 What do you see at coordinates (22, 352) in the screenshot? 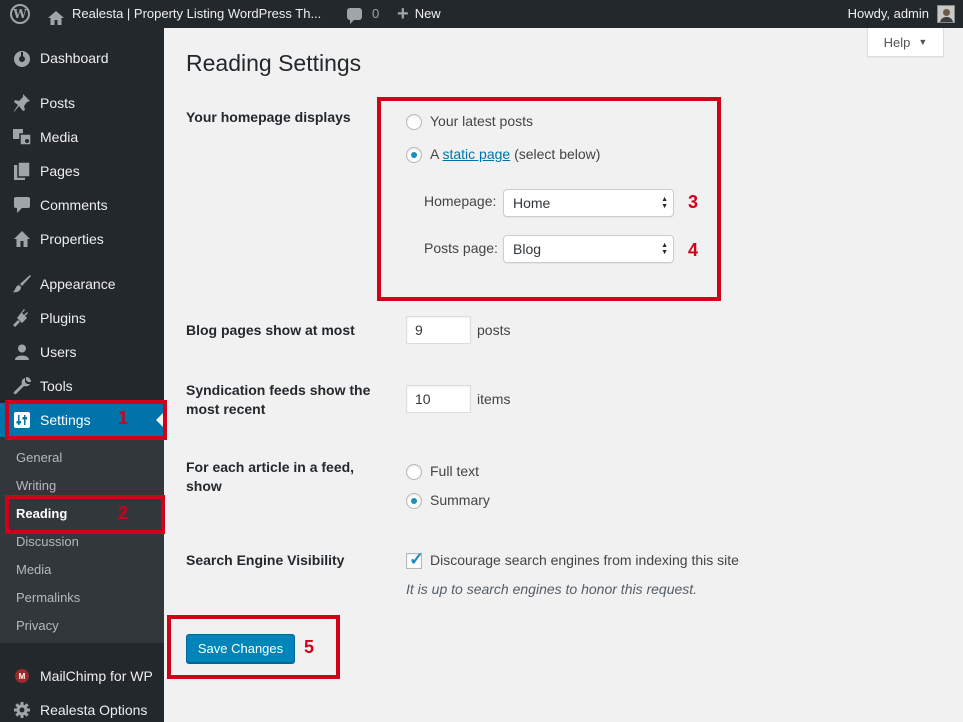
I see `user-icon` at bounding box center [22, 352].